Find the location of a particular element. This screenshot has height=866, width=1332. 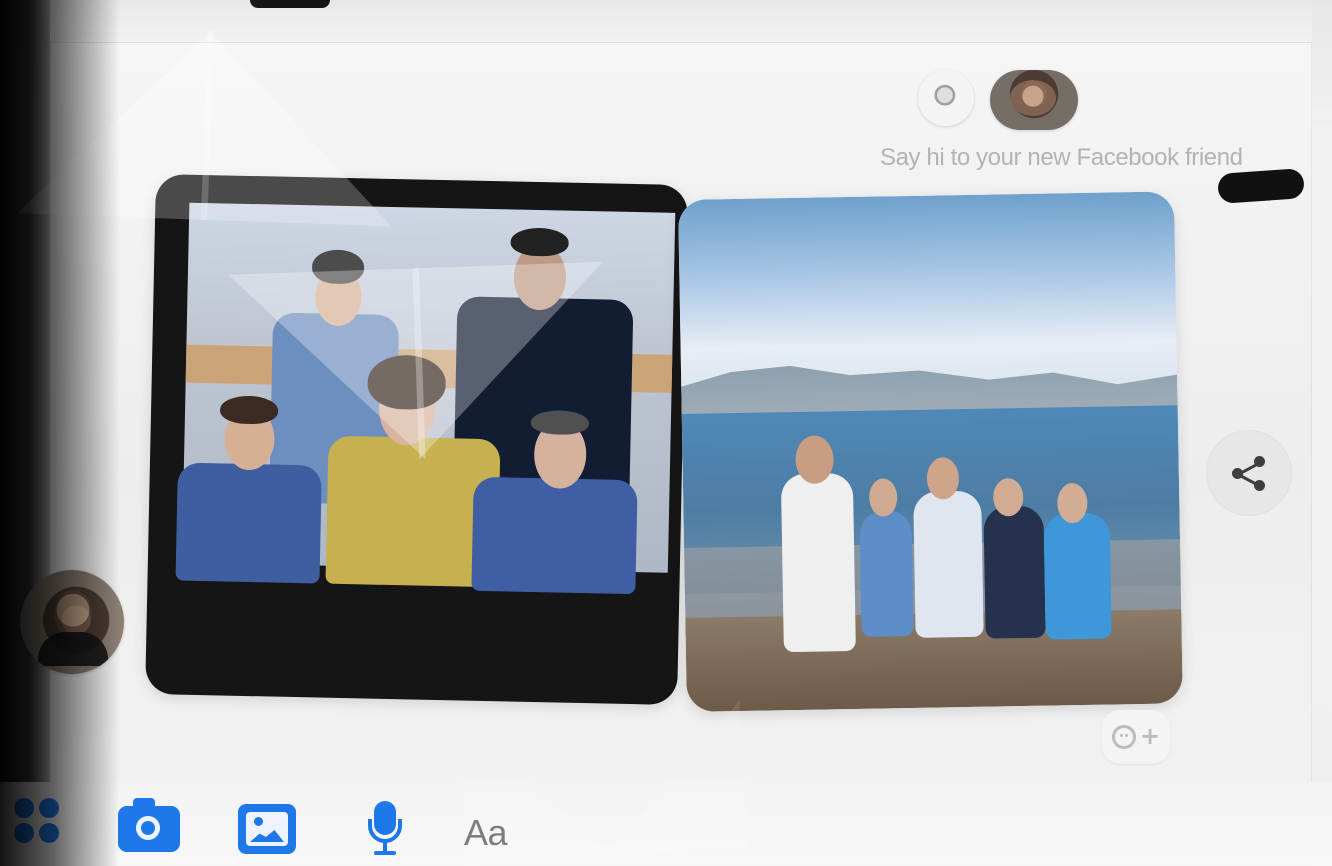

share-button is located at coordinates (1249, 473).